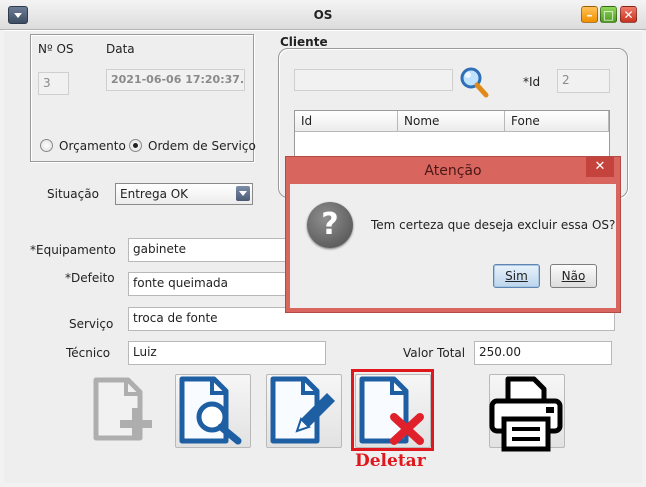  Describe the element at coordinates (589, 14) in the screenshot. I see `minimize-button: –` at that location.